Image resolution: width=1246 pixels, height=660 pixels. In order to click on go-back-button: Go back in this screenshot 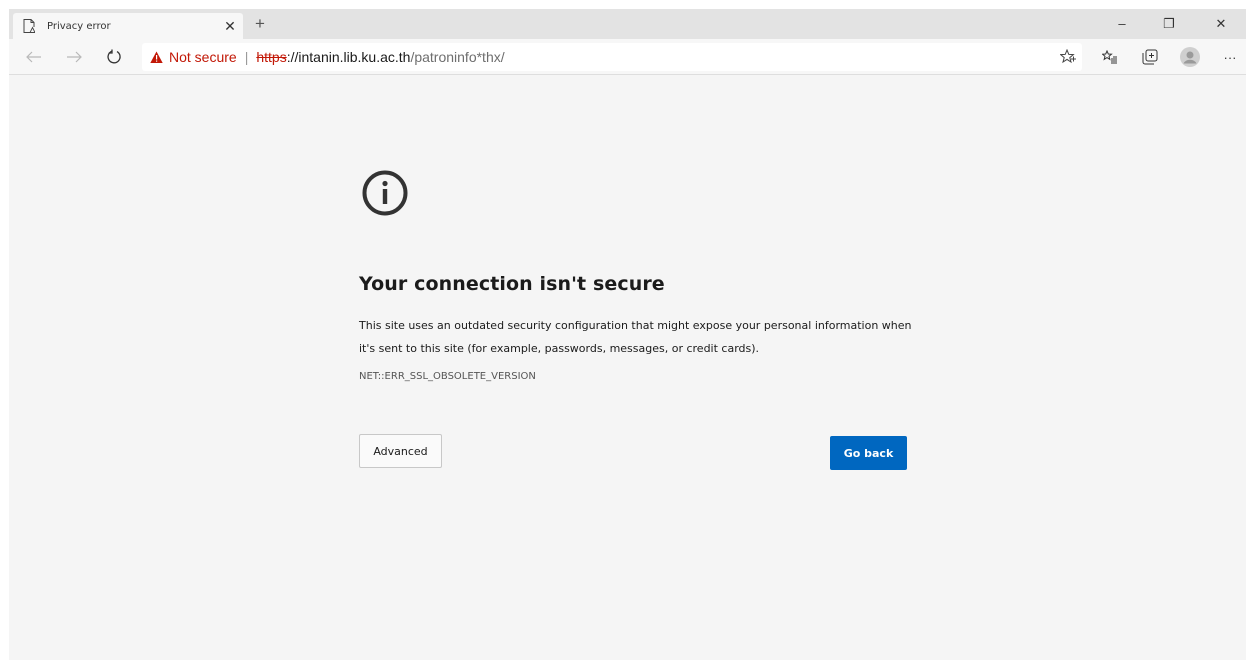, I will do `click(868, 453)`.